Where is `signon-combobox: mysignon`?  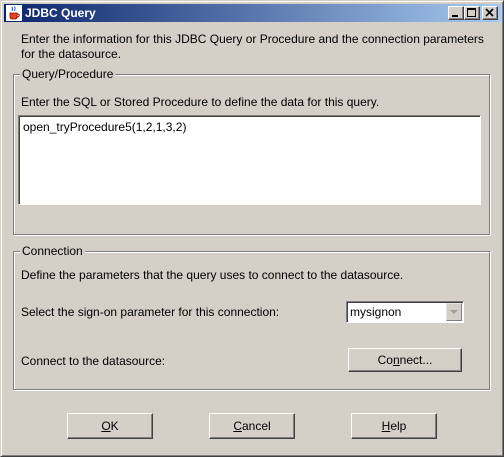
signon-combobox: mysignon is located at coordinates (405, 312).